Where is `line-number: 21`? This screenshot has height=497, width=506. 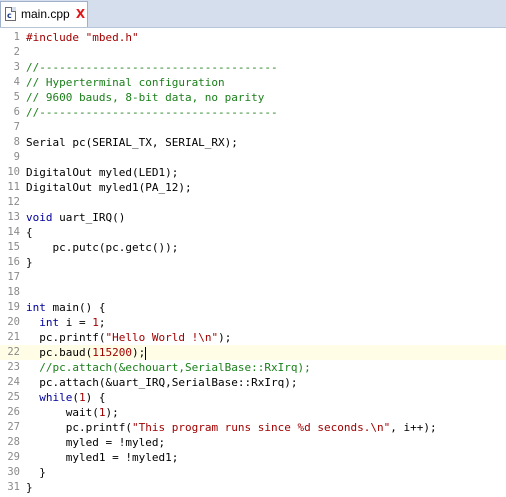 line-number: 21 is located at coordinates (13, 337).